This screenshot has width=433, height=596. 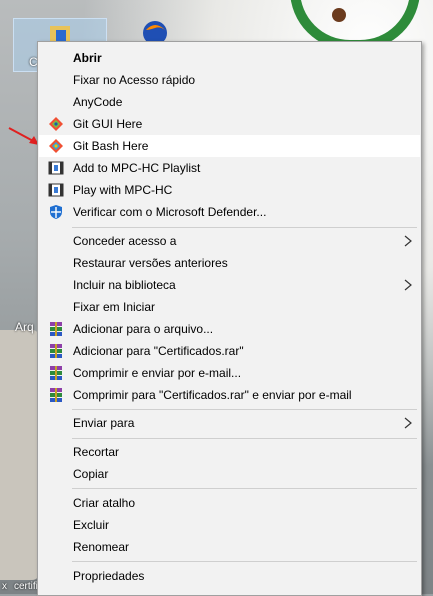 I want to click on defender-shield-icon, so click(x=56, y=212).